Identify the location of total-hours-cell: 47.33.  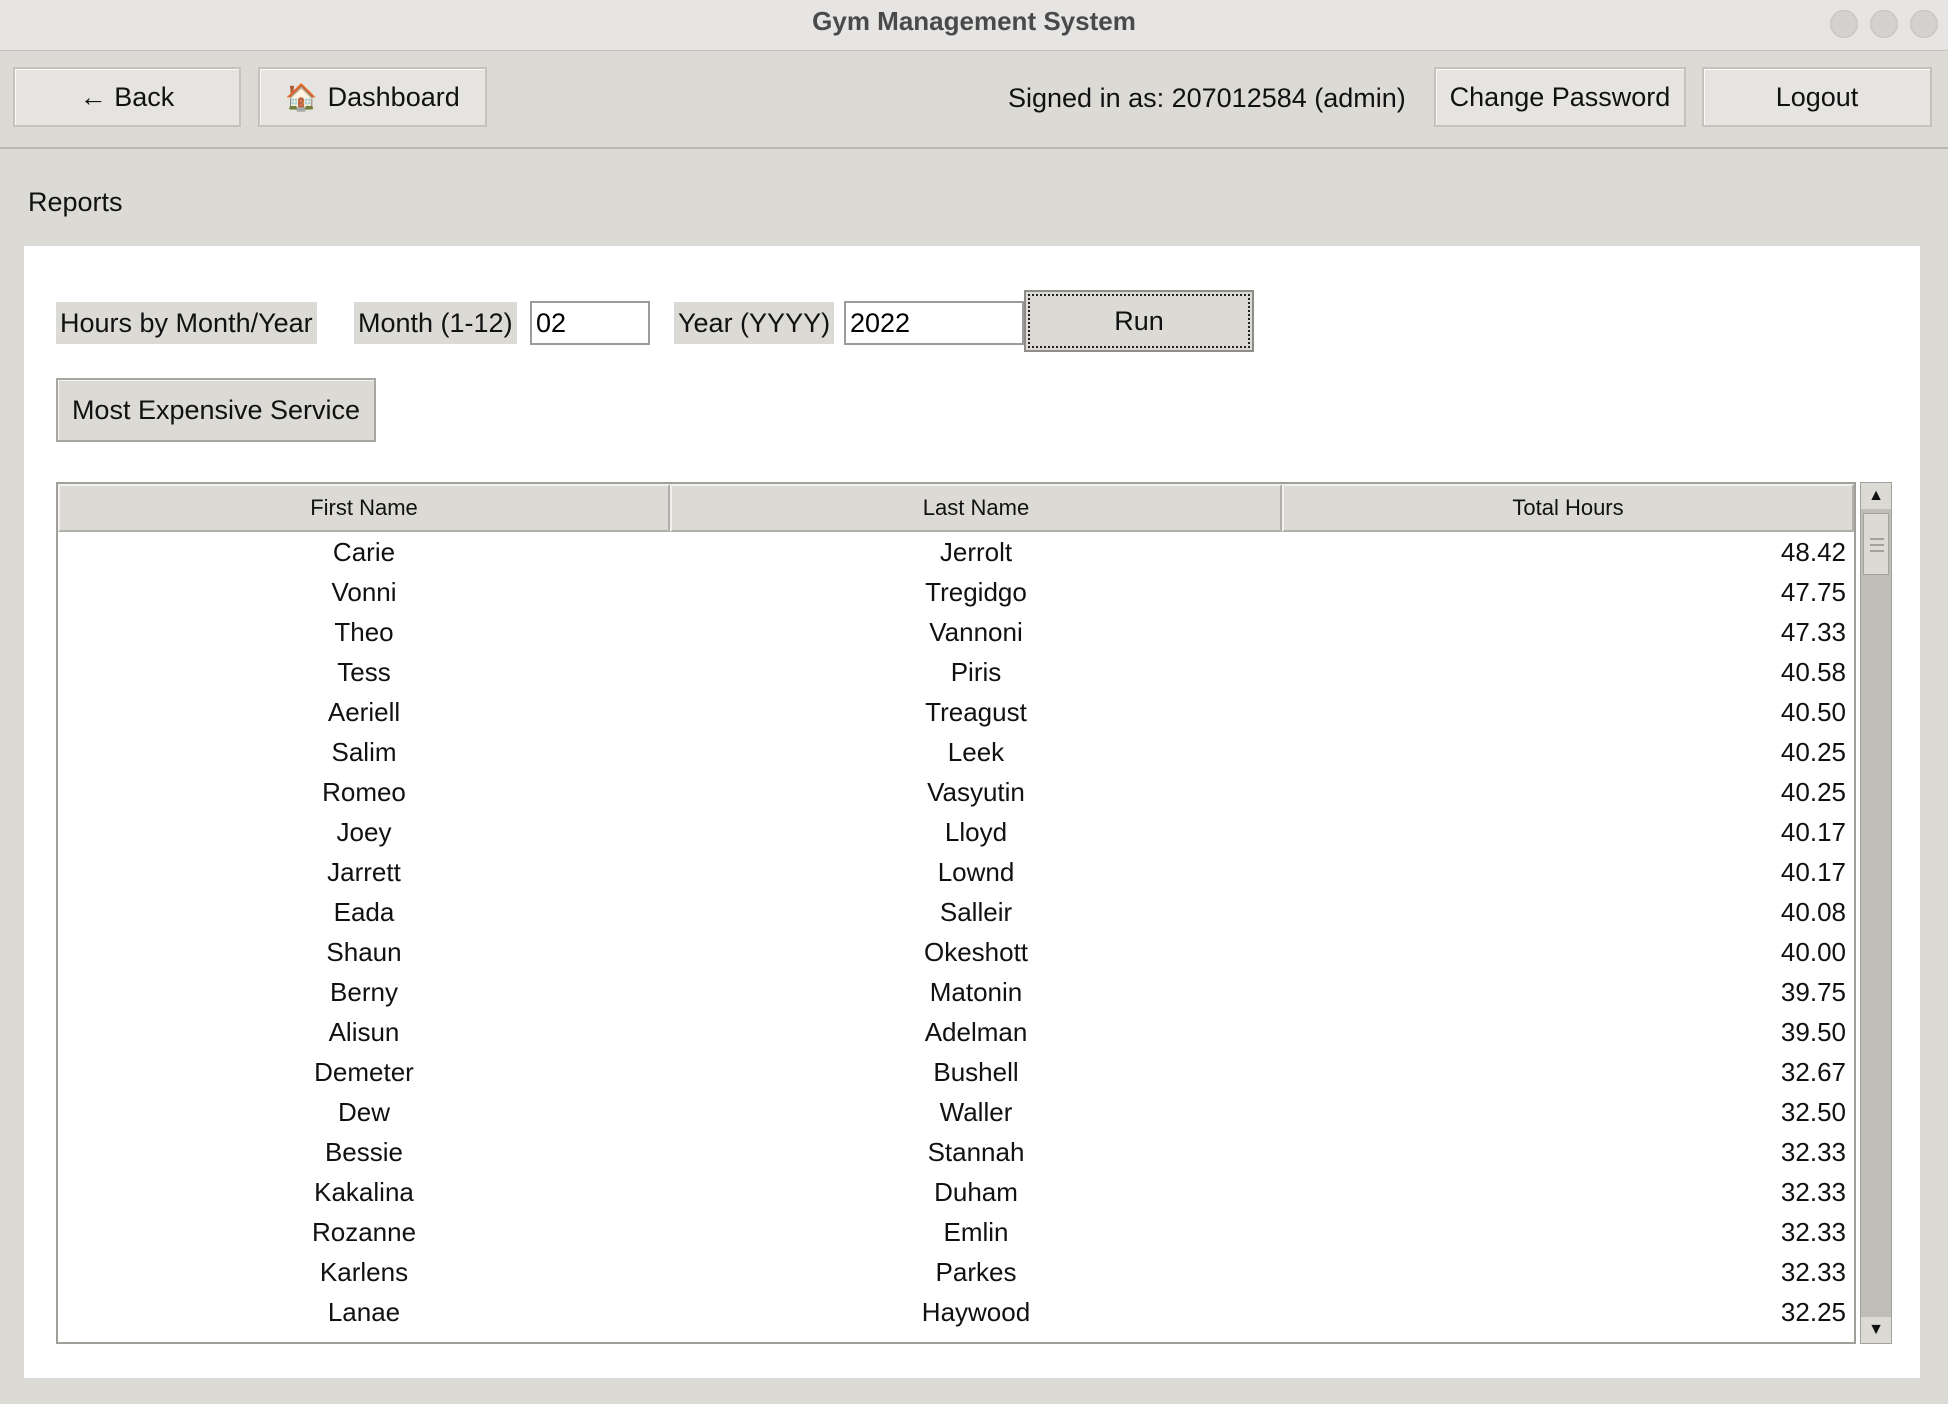
(1813, 631).